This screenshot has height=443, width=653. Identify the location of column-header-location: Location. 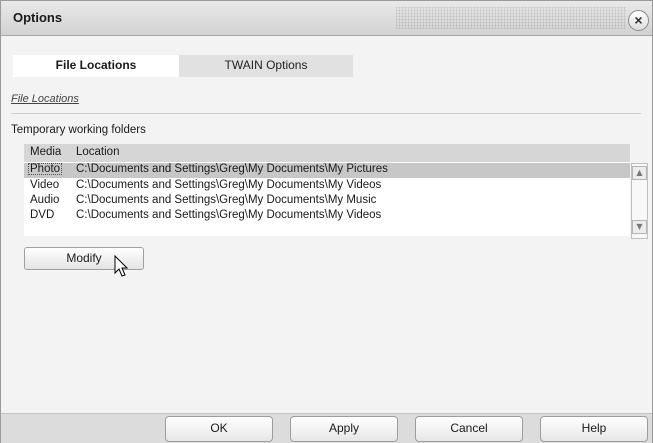
(97, 152).